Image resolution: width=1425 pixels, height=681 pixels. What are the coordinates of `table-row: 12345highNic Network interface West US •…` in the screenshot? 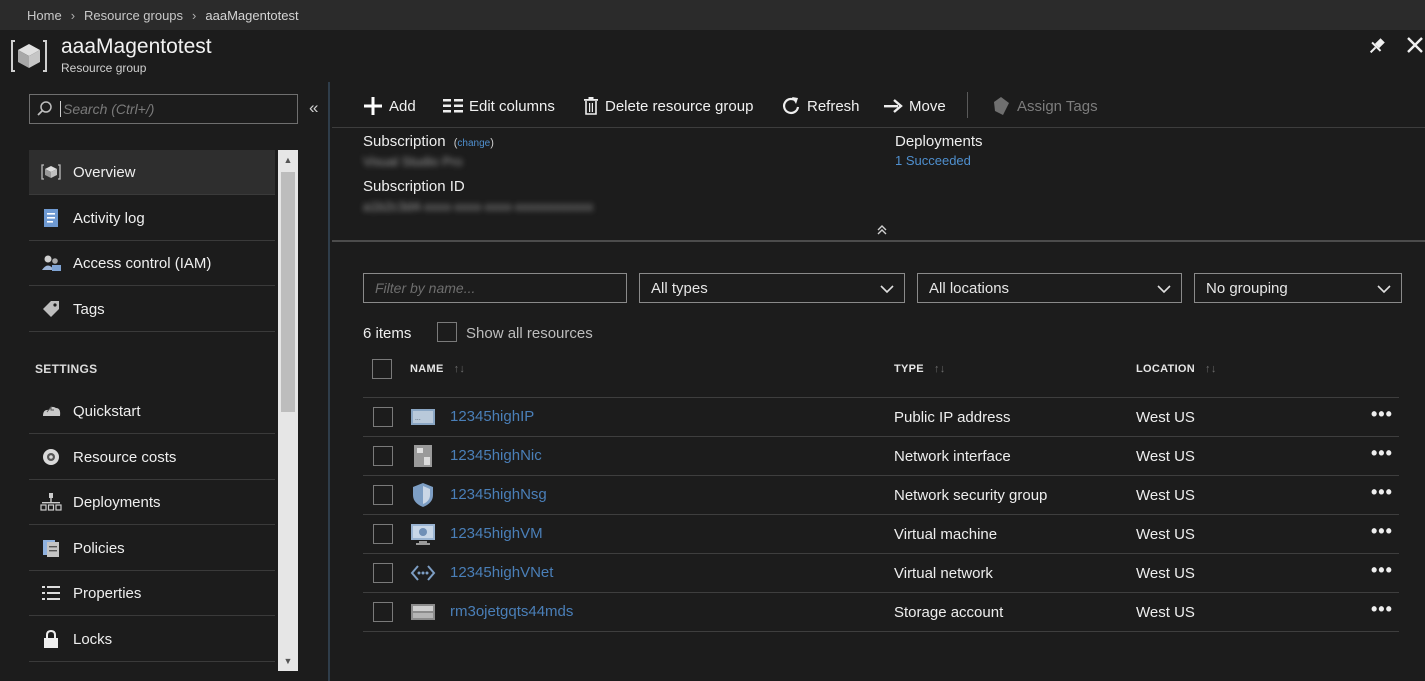 It's located at (881, 456).